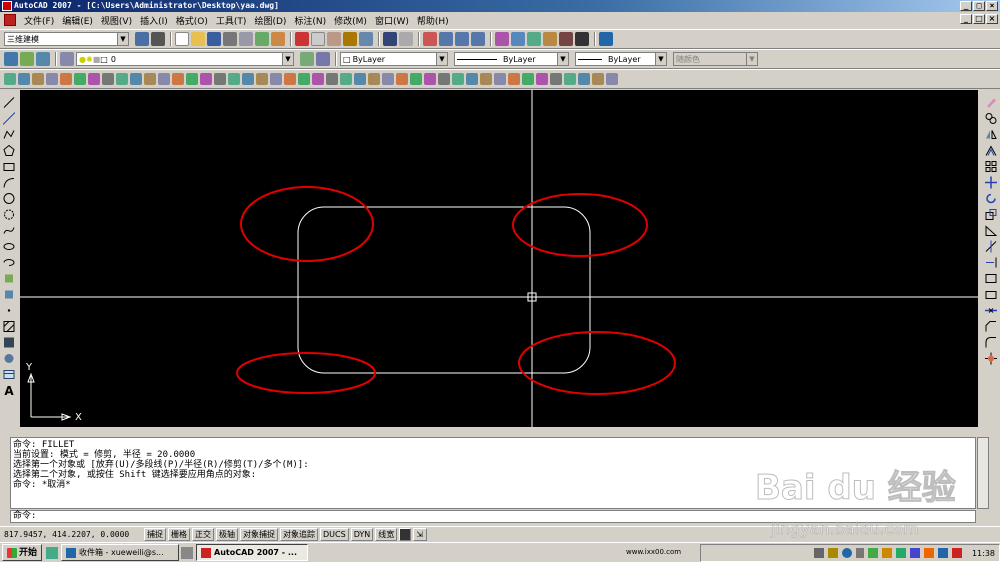 Image resolution: width=1000 pixels, height=562 pixels. I want to click on spline-icon, so click(9, 230).